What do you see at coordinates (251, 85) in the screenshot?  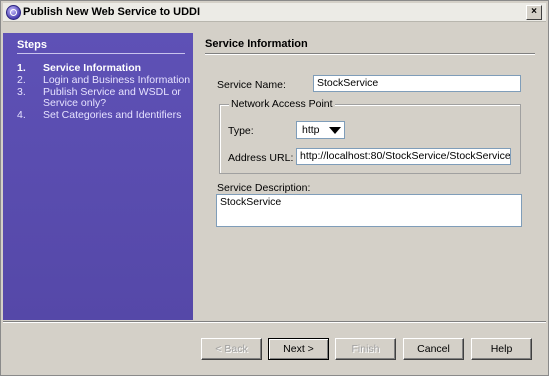 I see `service-name-label: Service Name:` at bounding box center [251, 85].